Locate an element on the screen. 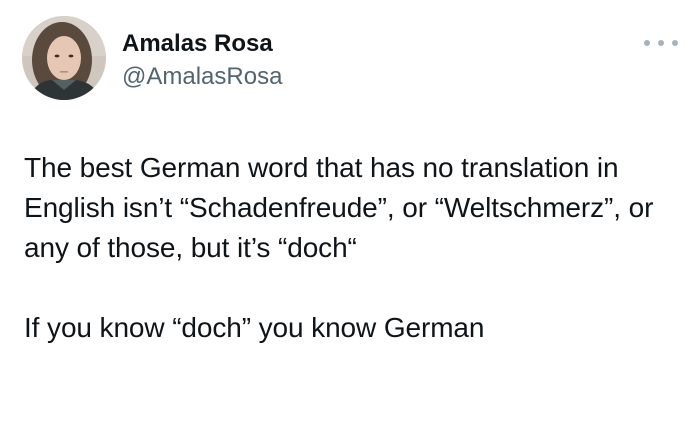 This screenshot has width=700, height=430. tweet-paragraph: If you know “doch” you know German is located at coordinates (254, 327).